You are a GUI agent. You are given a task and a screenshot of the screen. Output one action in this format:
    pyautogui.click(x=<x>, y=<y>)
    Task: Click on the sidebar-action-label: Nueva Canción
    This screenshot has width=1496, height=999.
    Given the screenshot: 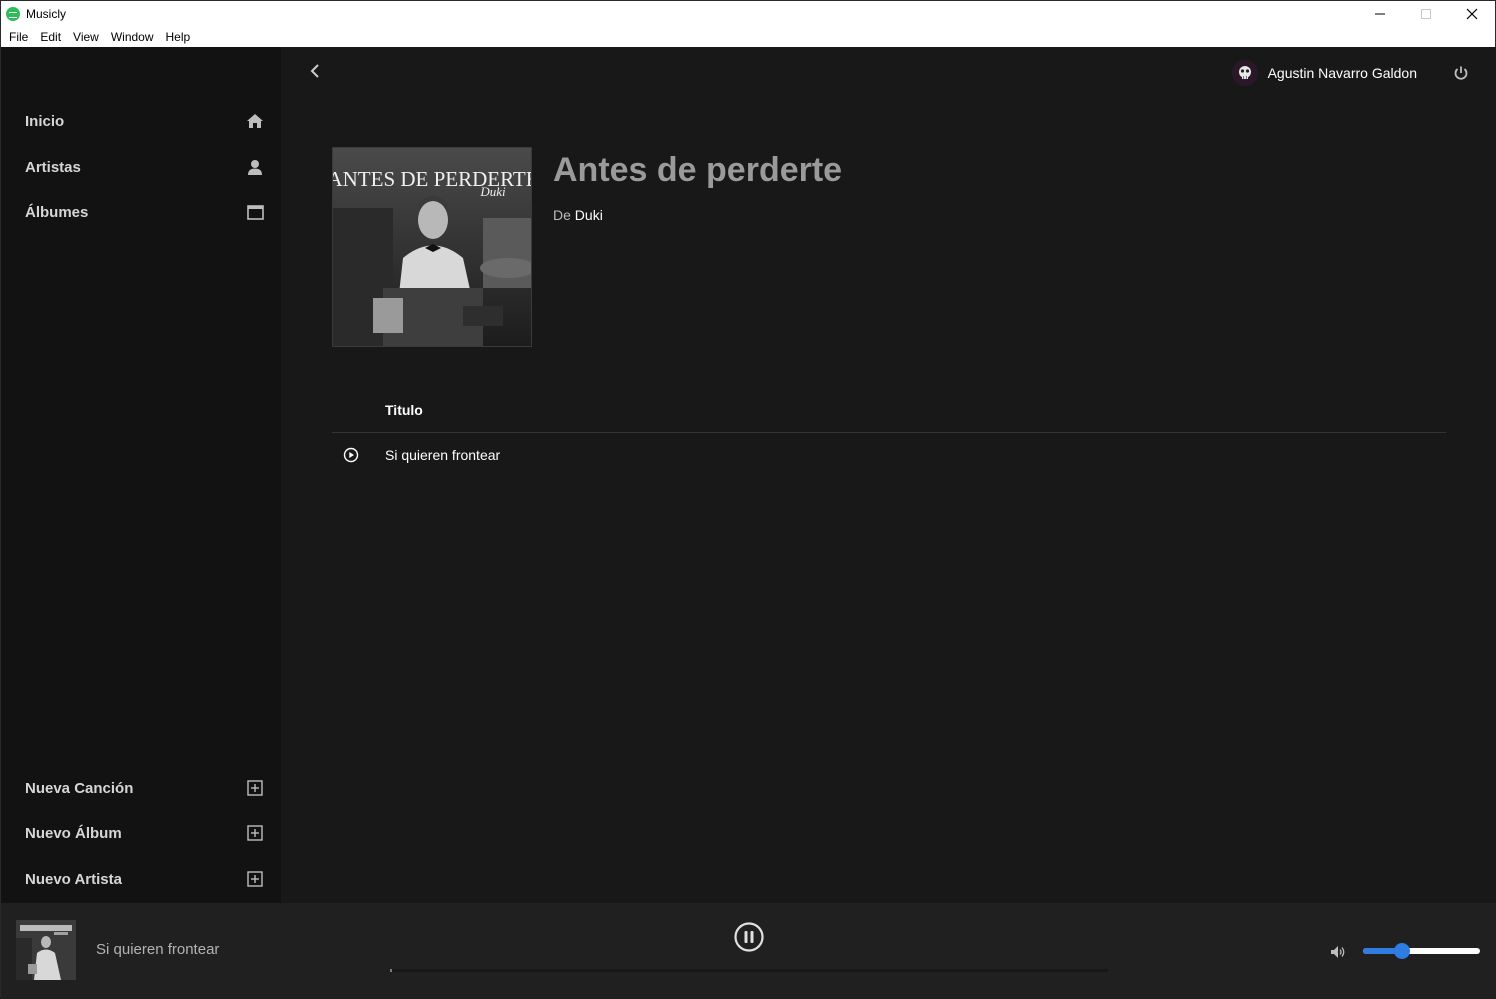 What is the action you would take?
    pyautogui.click(x=79, y=788)
    